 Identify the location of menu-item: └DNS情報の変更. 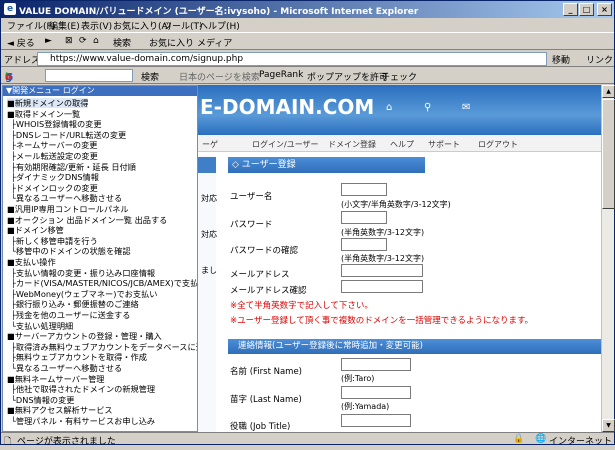
(43, 400).